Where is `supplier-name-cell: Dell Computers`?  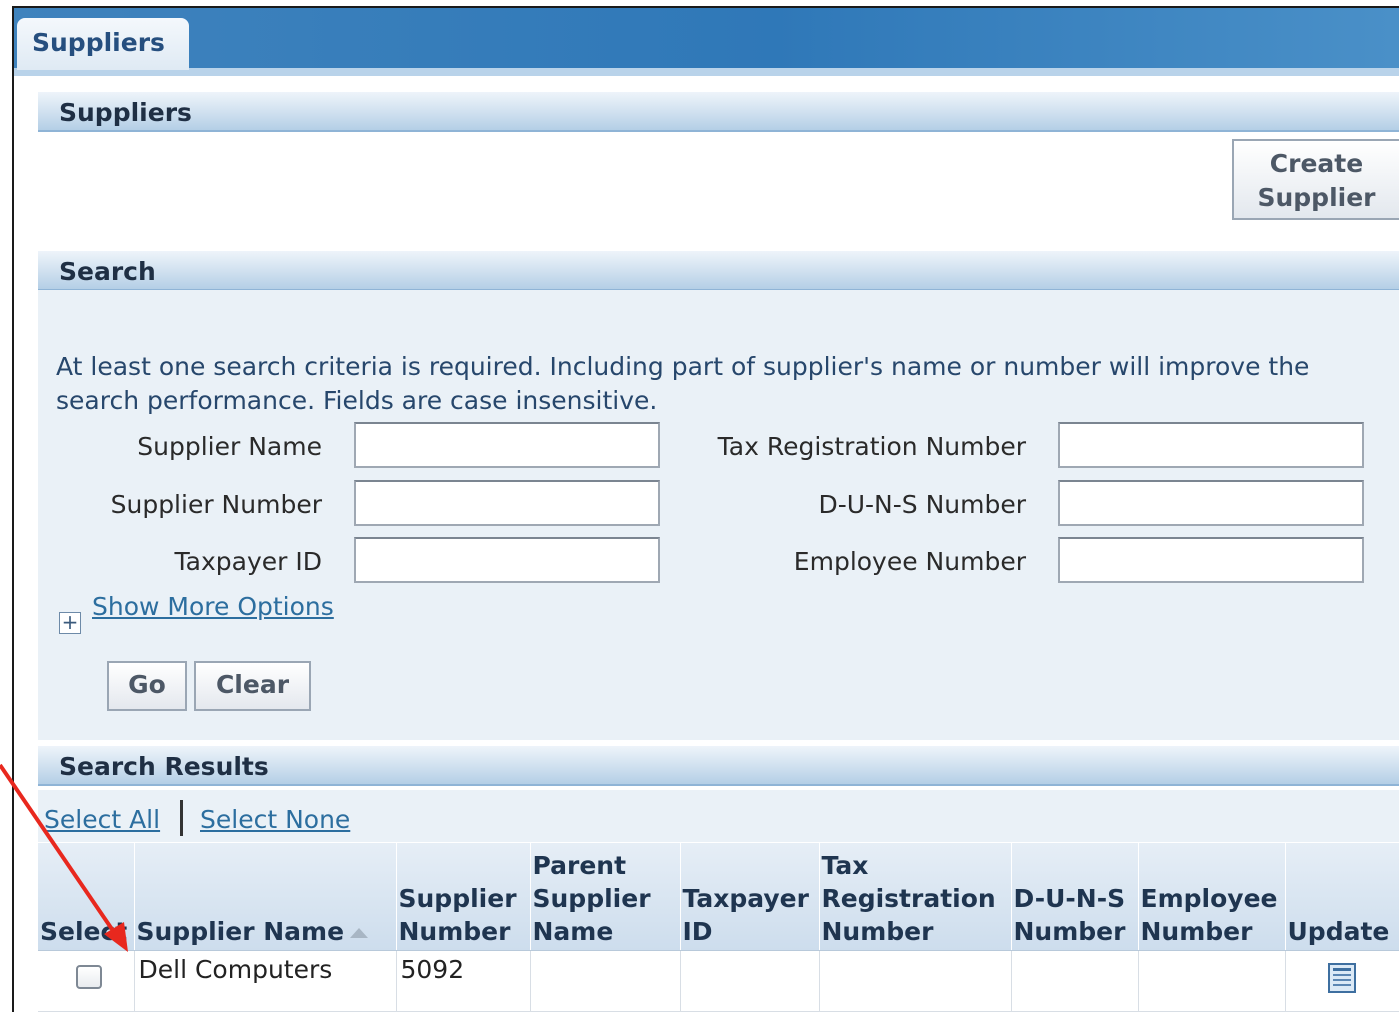
supplier-name-cell: Dell Computers is located at coordinates (265, 981).